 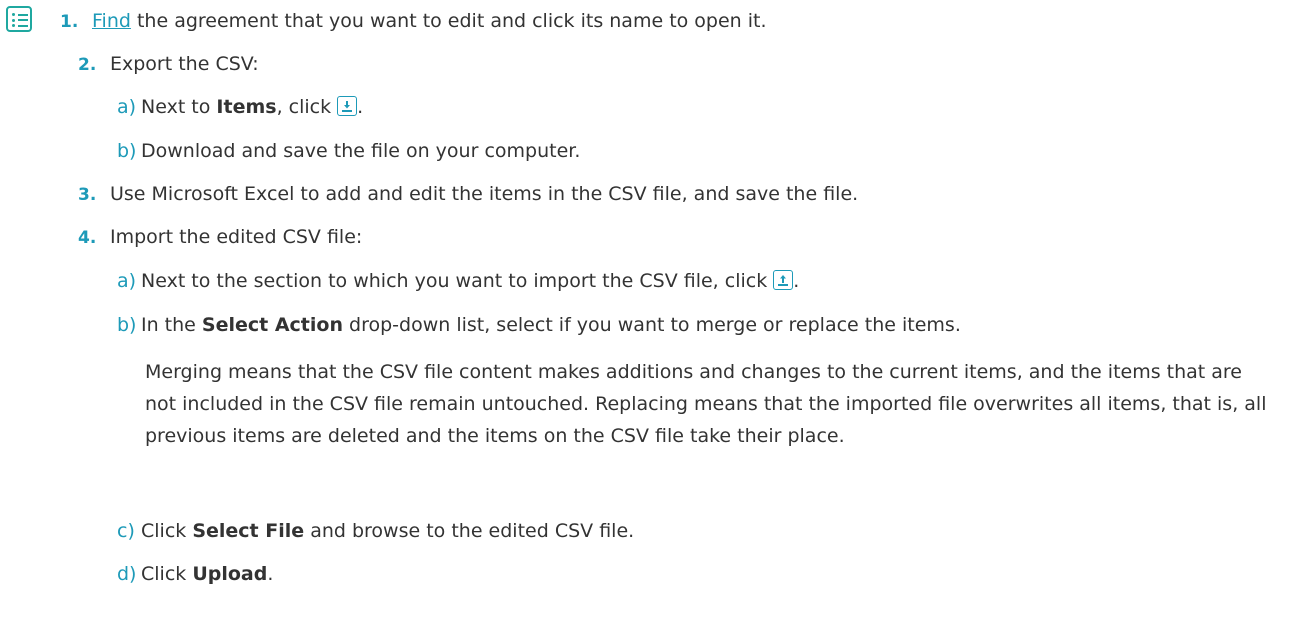 What do you see at coordinates (272, 325) in the screenshot?
I see `select-action-label: Select Action` at bounding box center [272, 325].